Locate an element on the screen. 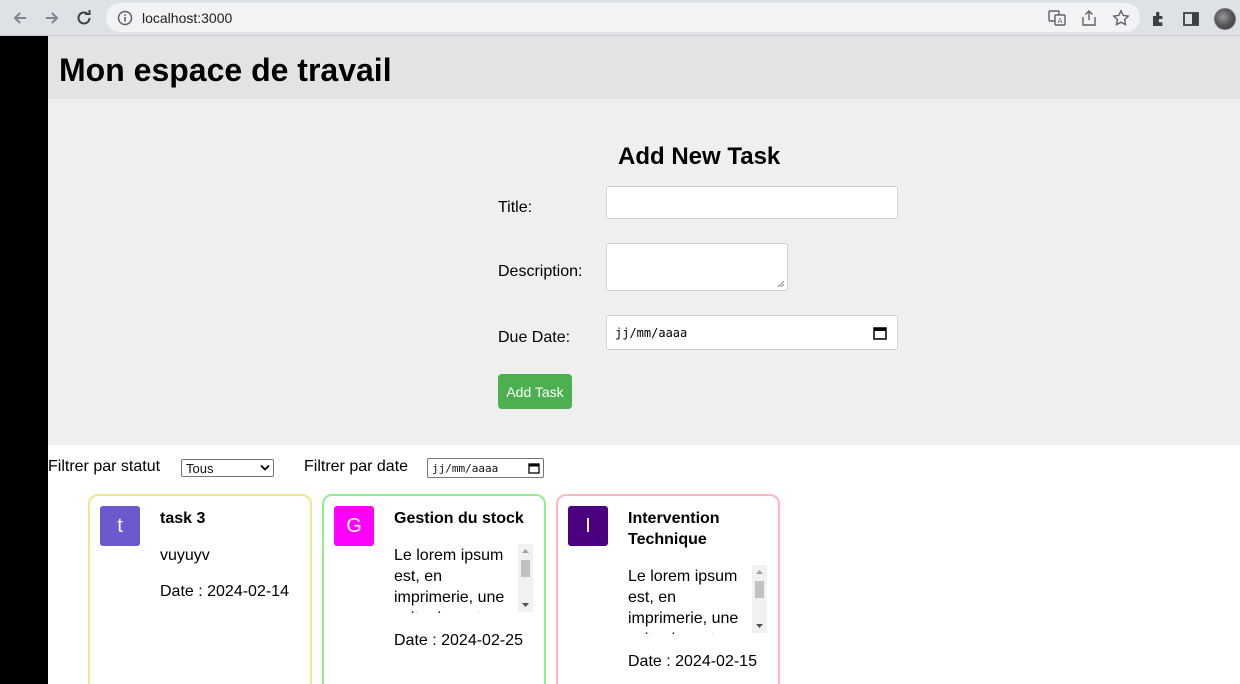  task-date: Date : 2024-02-15 is located at coordinates (692, 661).